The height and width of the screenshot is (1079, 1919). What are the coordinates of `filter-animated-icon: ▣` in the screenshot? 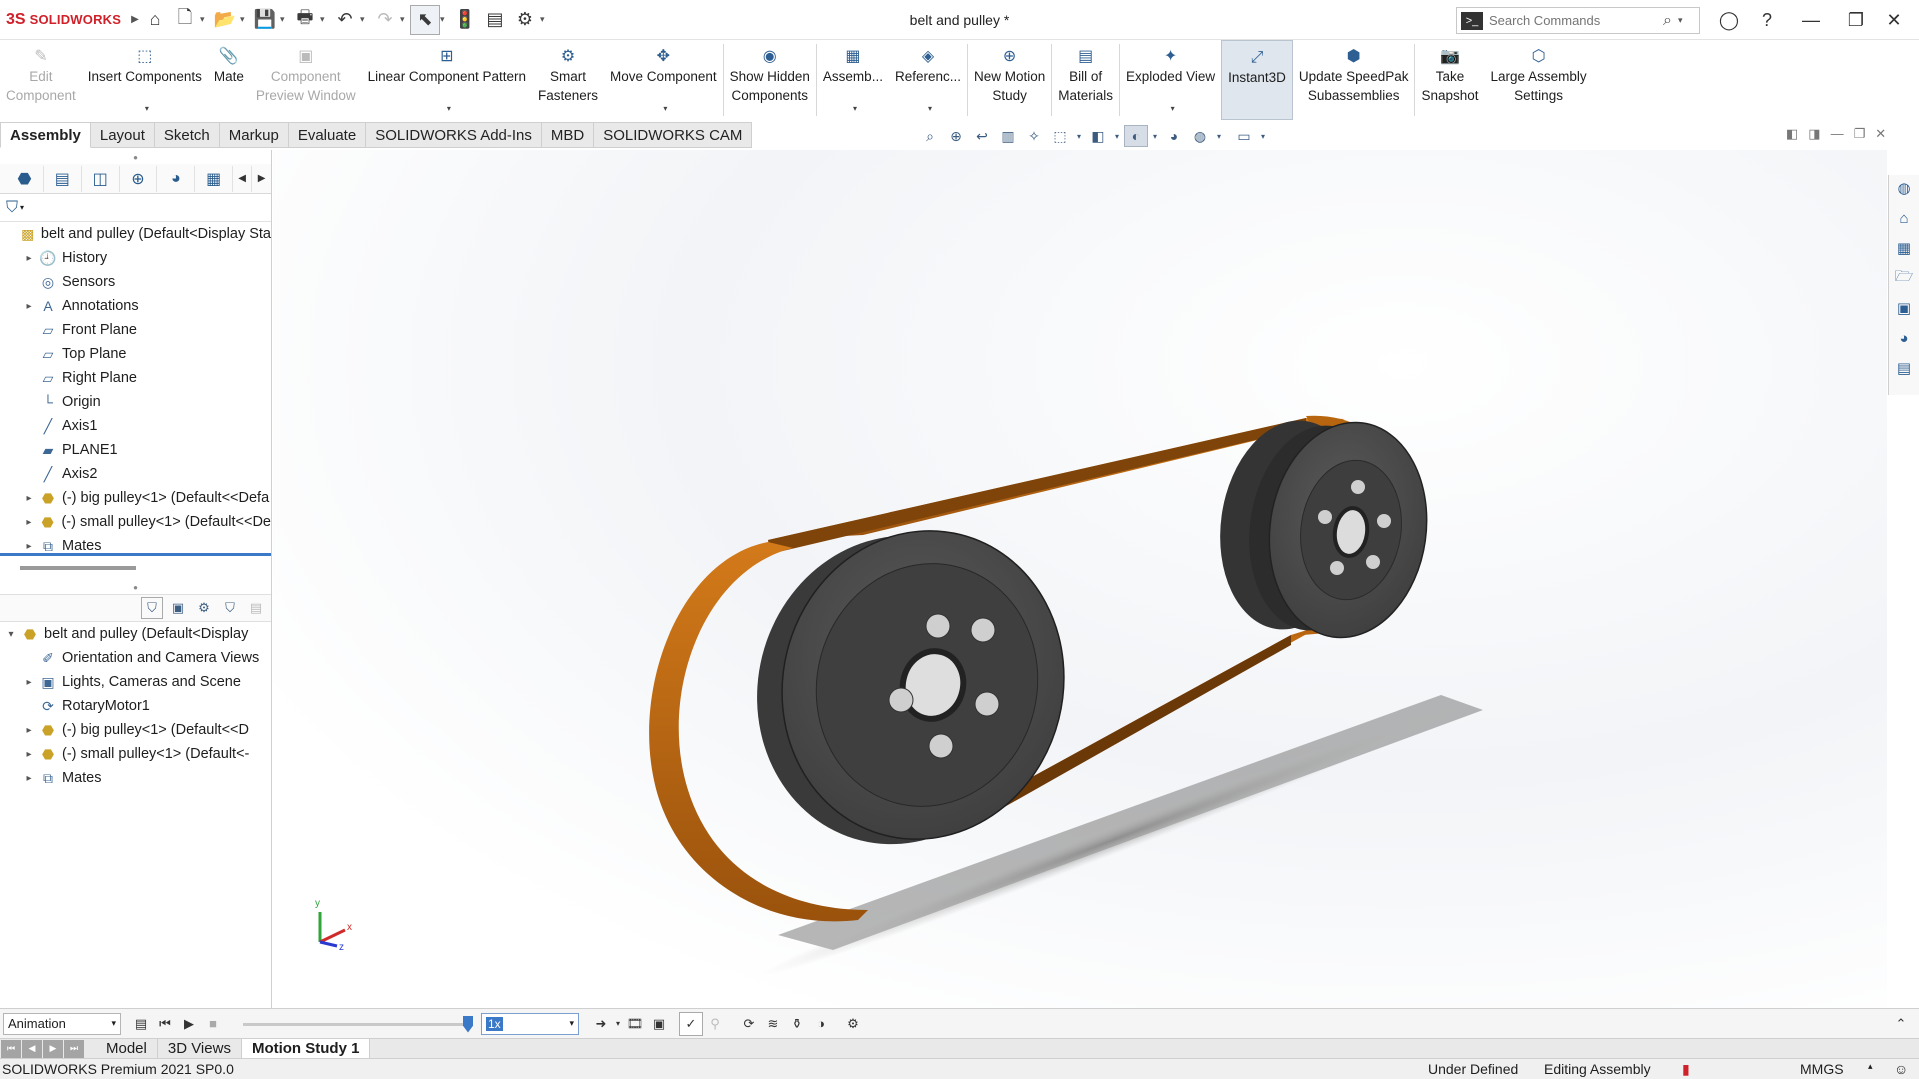 It's located at (178, 608).